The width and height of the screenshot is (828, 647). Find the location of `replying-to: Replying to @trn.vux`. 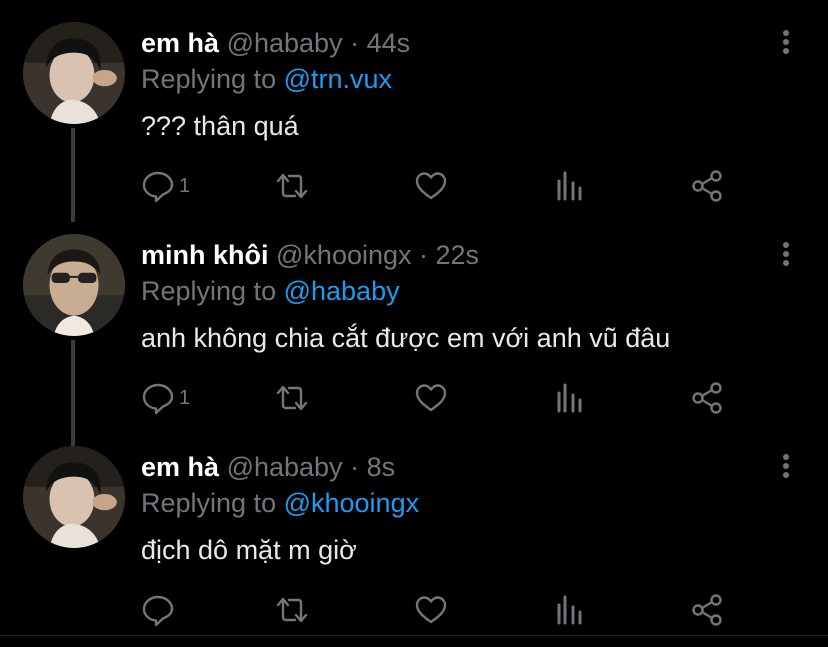

replying-to: Replying to @trn.vux is located at coordinates (266, 79).